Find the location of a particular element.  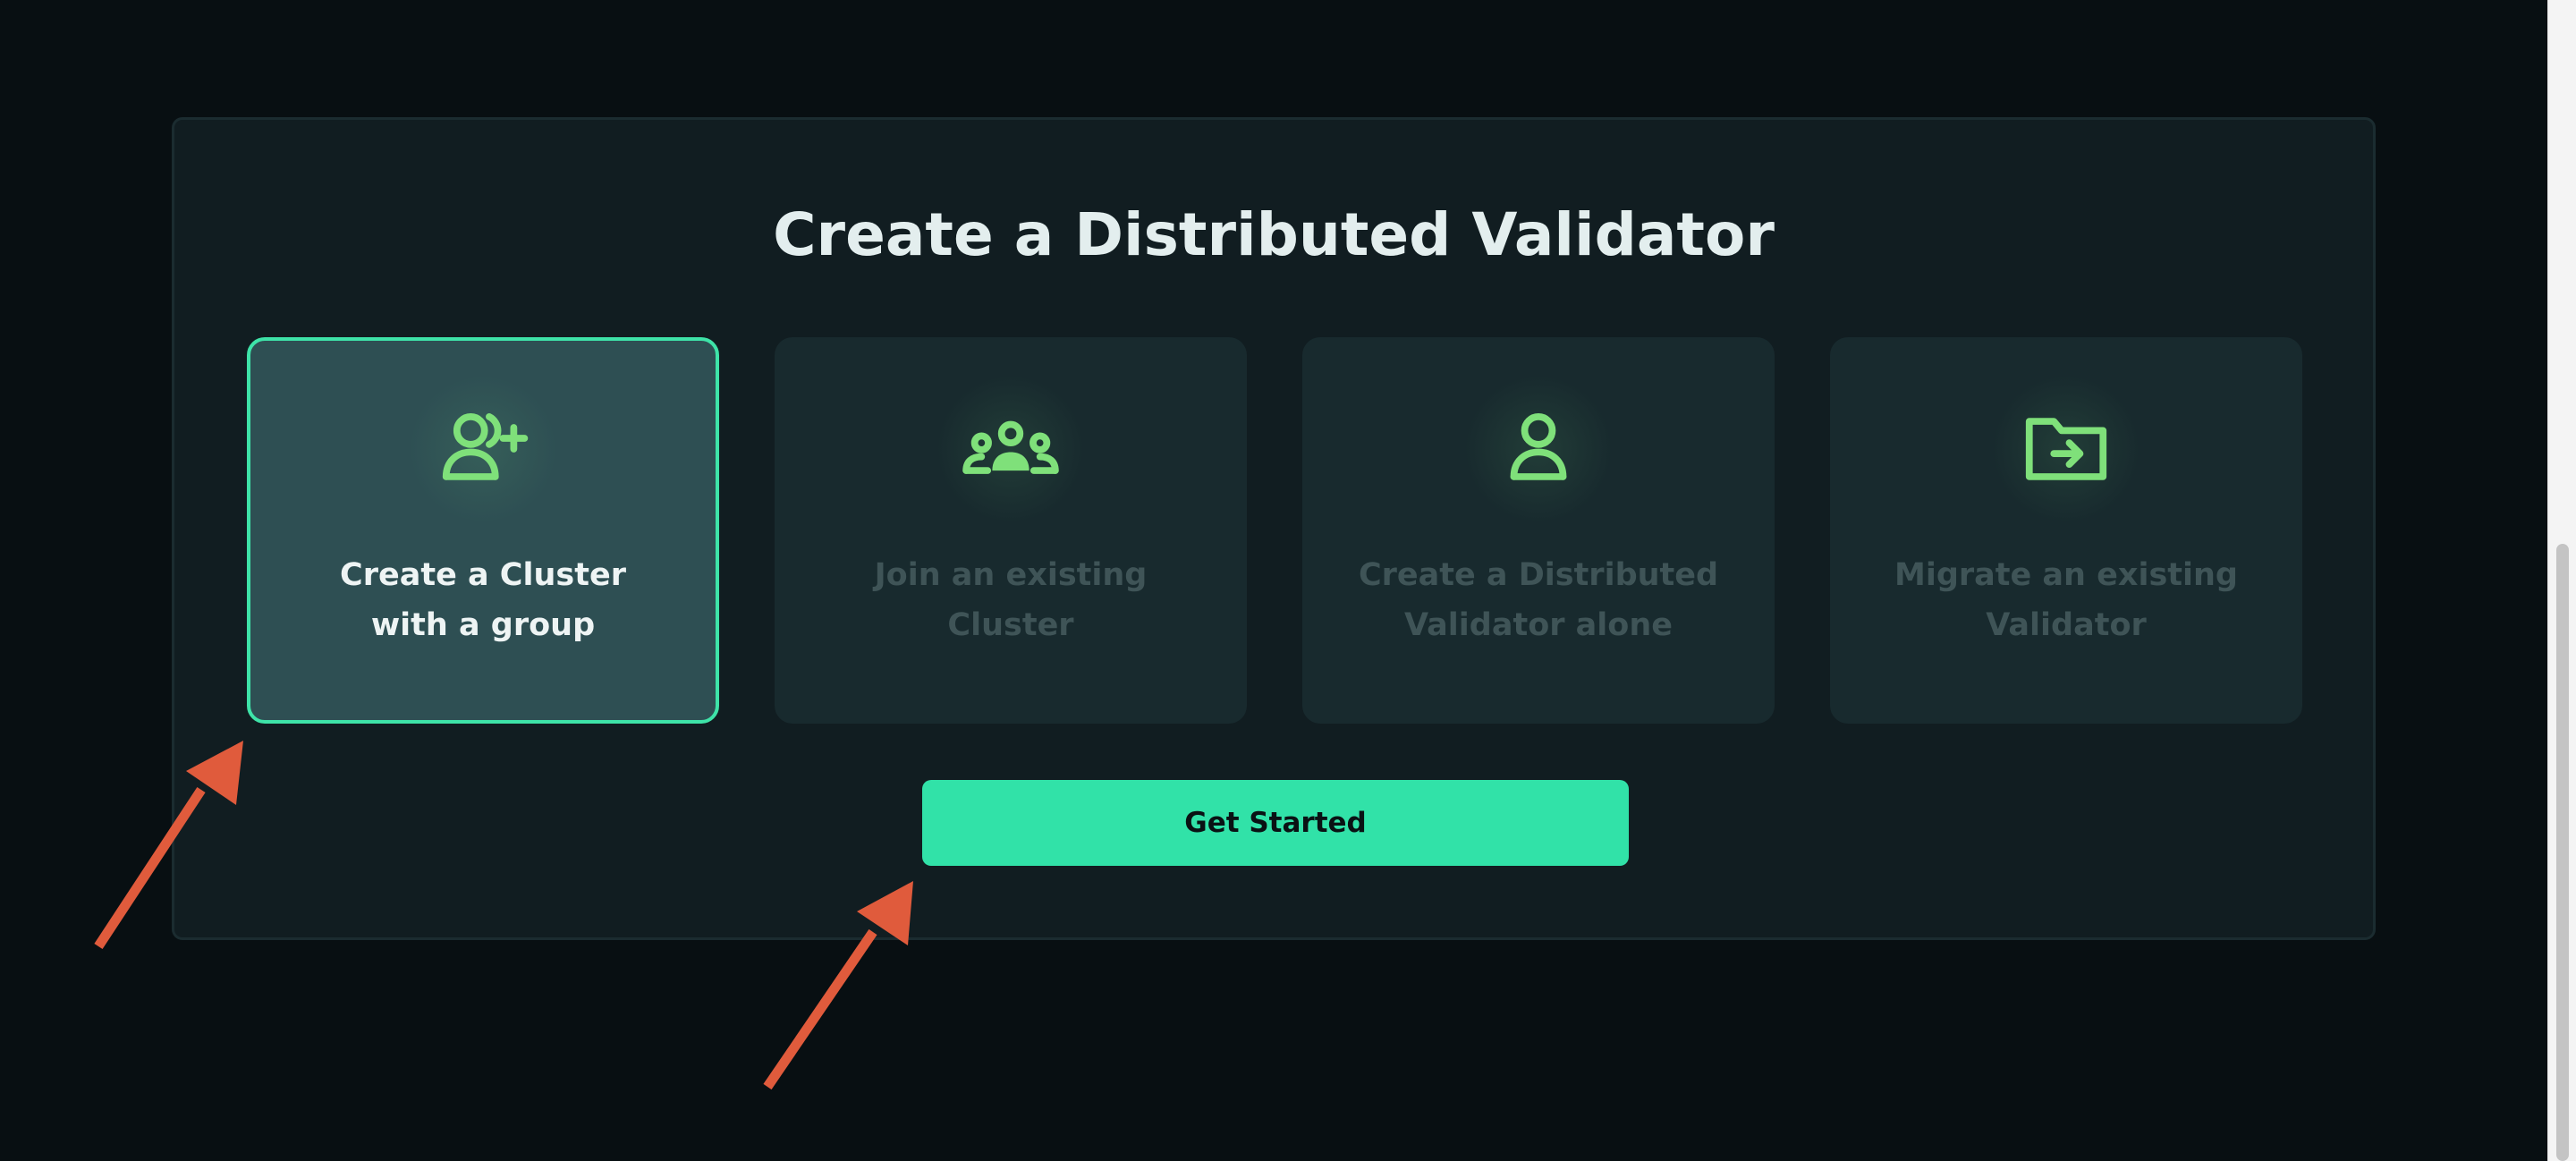

option-label: Migrate an existing Validator is located at coordinates (2066, 600).